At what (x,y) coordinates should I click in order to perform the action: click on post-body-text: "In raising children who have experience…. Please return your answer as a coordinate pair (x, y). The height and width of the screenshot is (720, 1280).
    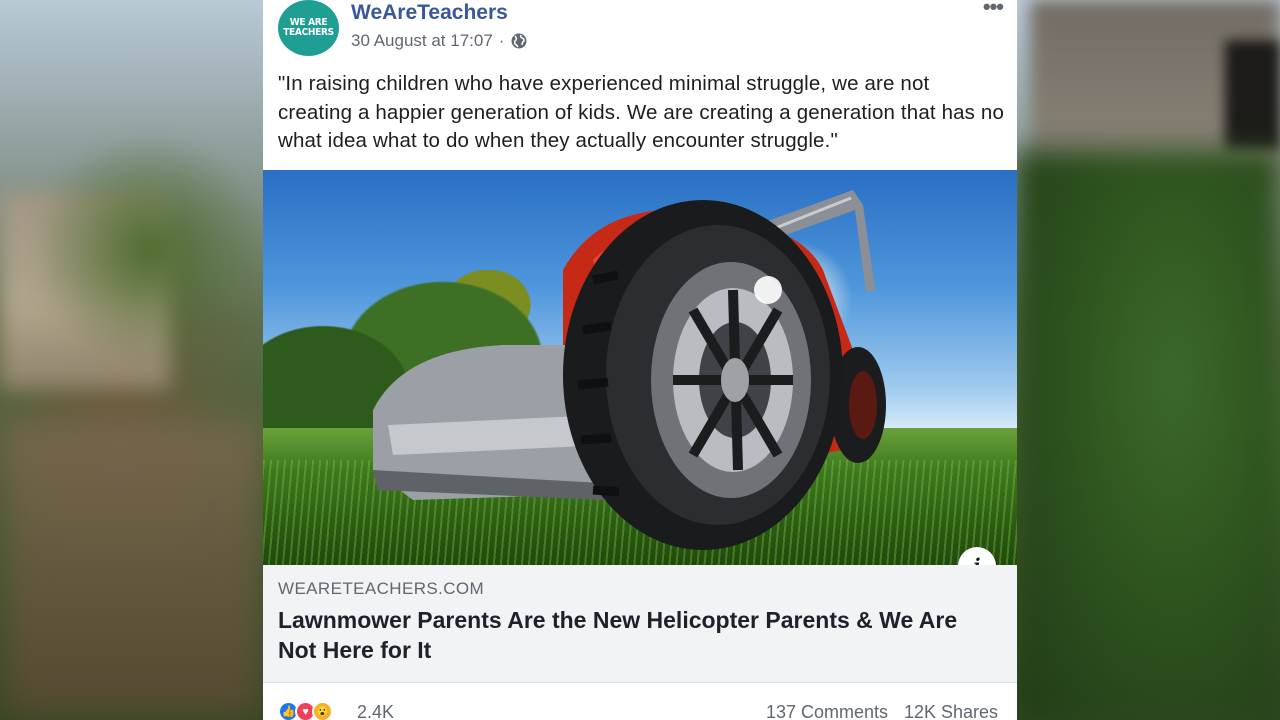
    Looking at the image, I should click on (641, 112).